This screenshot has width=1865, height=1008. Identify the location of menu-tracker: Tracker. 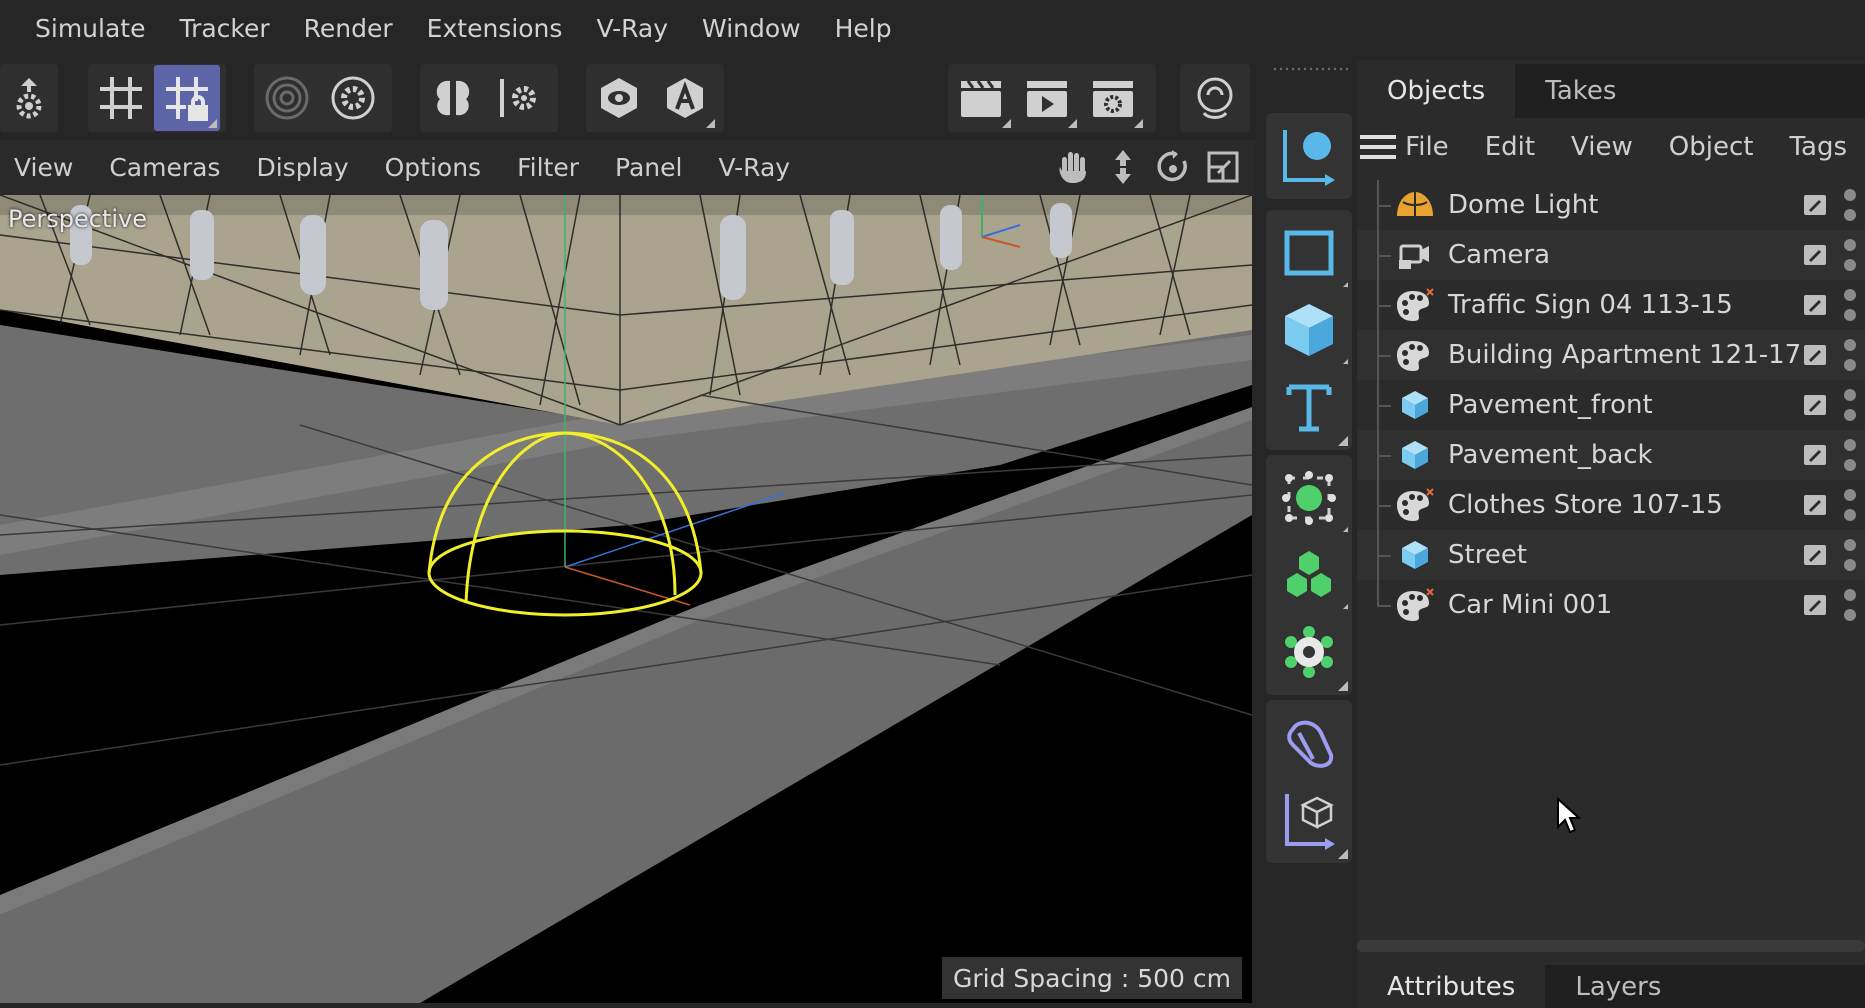
(224, 28).